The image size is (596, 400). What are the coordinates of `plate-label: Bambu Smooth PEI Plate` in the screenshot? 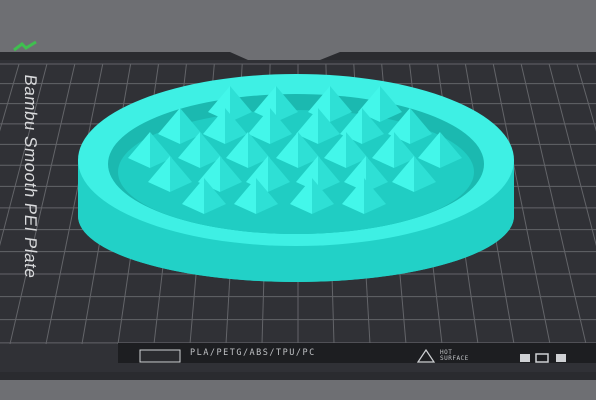 It's located at (30, 176).